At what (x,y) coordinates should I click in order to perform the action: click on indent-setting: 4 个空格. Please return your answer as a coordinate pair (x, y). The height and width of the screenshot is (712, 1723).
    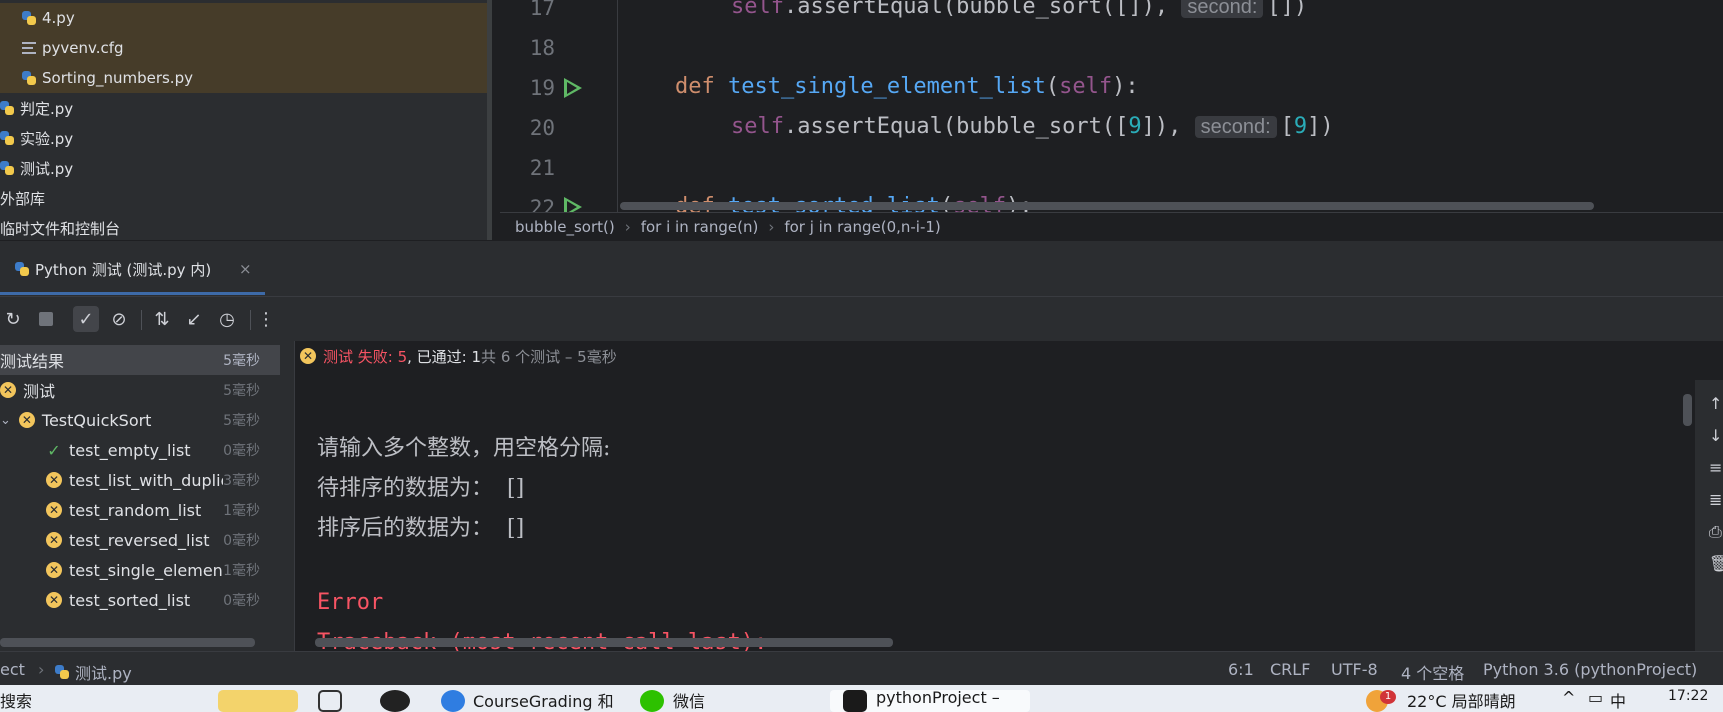
    Looking at the image, I should click on (1432, 672).